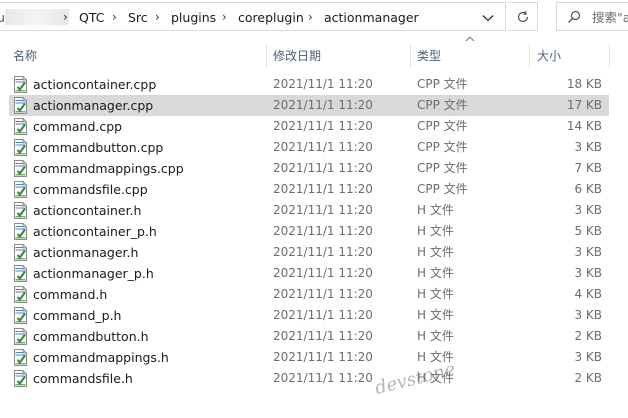 The image size is (628, 418). I want to click on file-name: command.h, so click(70, 294).